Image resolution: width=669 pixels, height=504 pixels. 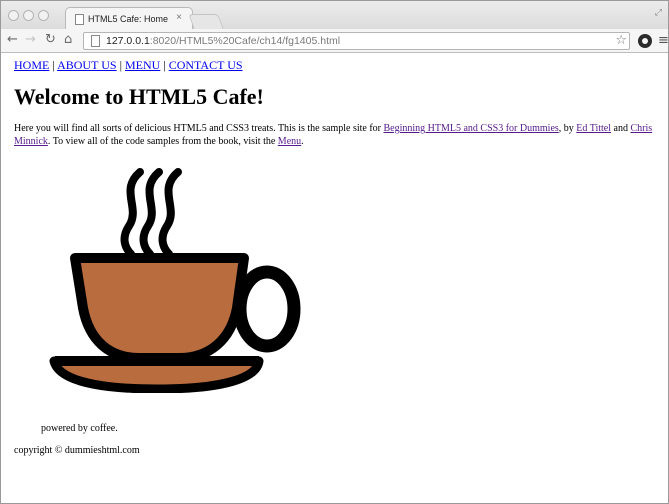 I want to click on steam-icon, so click(x=151, y=213).